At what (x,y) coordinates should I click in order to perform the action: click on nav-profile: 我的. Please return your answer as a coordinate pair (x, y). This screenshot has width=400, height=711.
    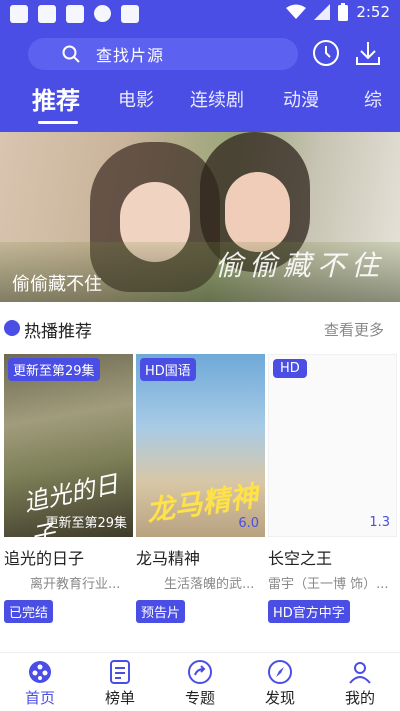
    Looking at the image, I should click on (360, 683).